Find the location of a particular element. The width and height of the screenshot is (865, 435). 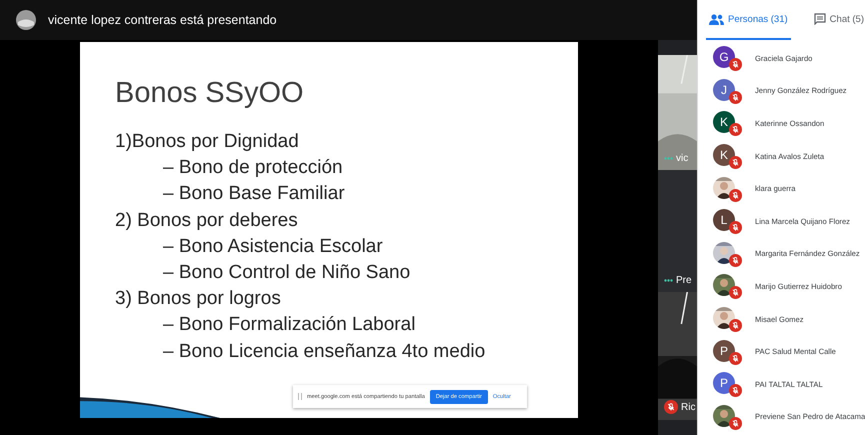

tile-name: Pre is located at coordinates (684, 280).